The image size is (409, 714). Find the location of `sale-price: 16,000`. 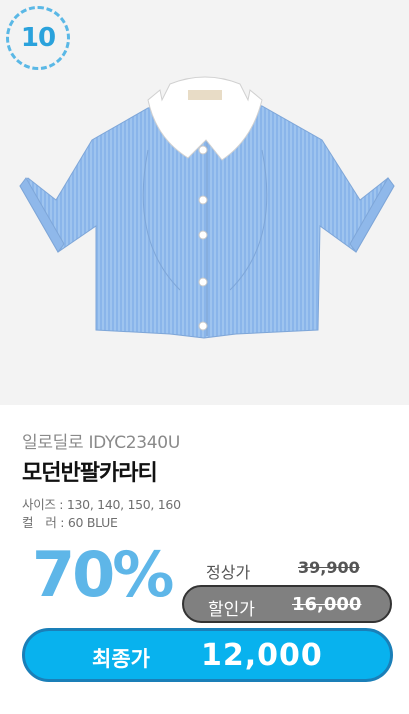

sale-price: 16,000 is located at coordinates (327, 604).